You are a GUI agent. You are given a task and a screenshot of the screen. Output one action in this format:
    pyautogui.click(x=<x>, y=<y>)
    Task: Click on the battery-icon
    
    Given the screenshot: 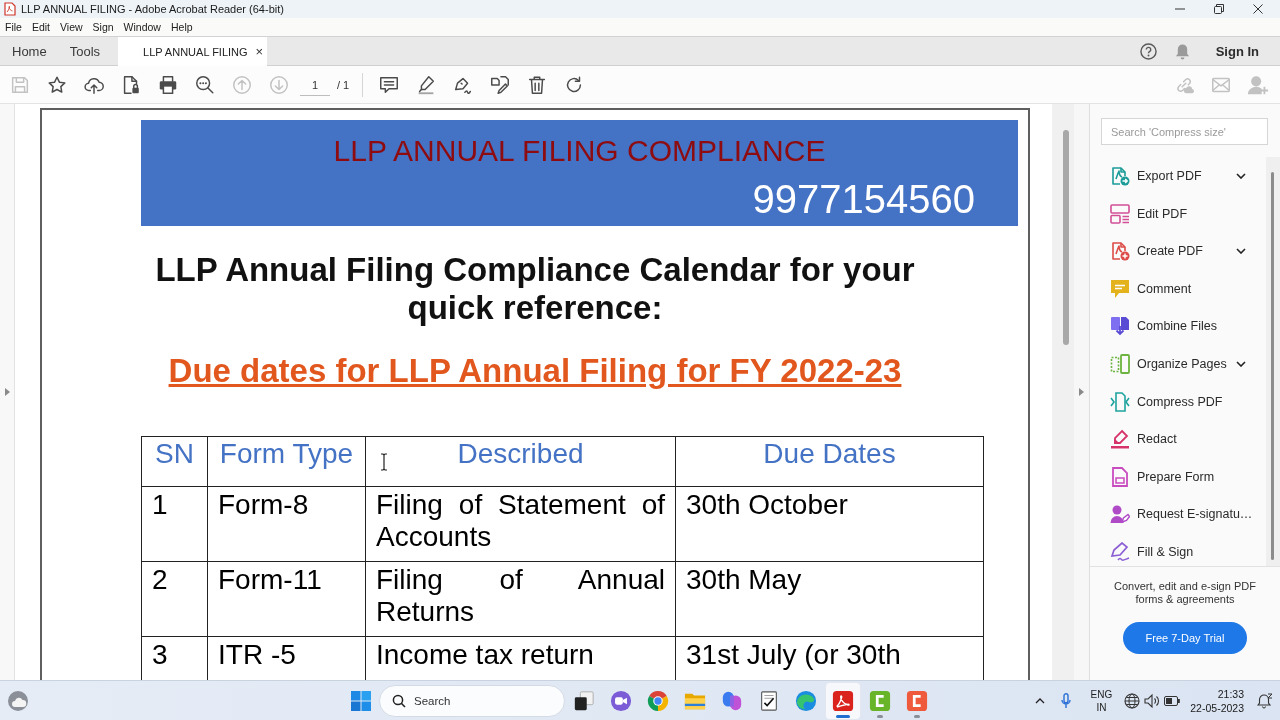 What is the action you would take?
    pyautogui.click(x=1172, y=700)
    